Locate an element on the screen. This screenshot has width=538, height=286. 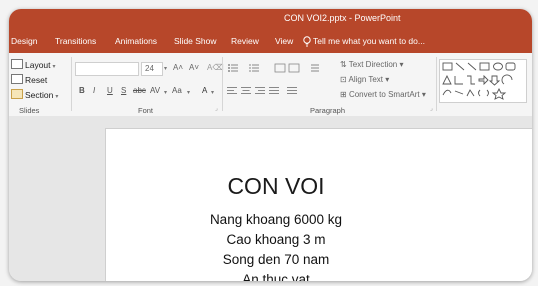
section-icon is located at coordinates (17, 94).